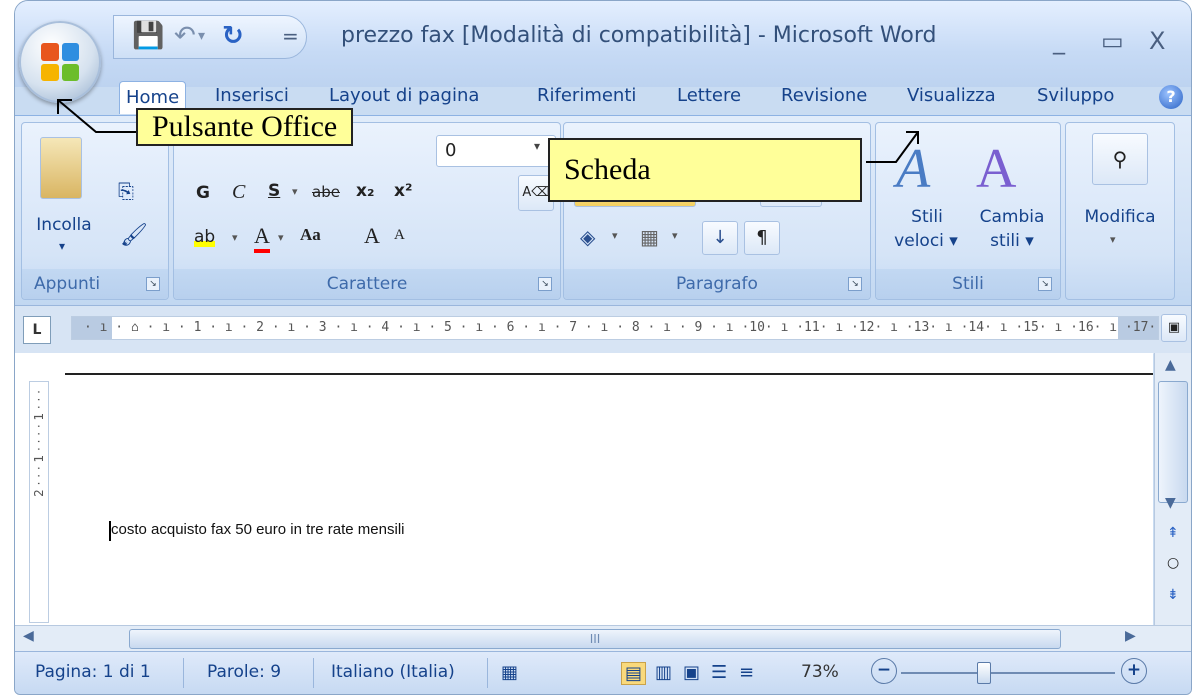 Image resolution: width=1192 pixels, height=695 pixels. What do you see at coordinates (367, 284) in the screenshot?
I see `group-label-carattere: Carattere` at bounding box center [367, 284].